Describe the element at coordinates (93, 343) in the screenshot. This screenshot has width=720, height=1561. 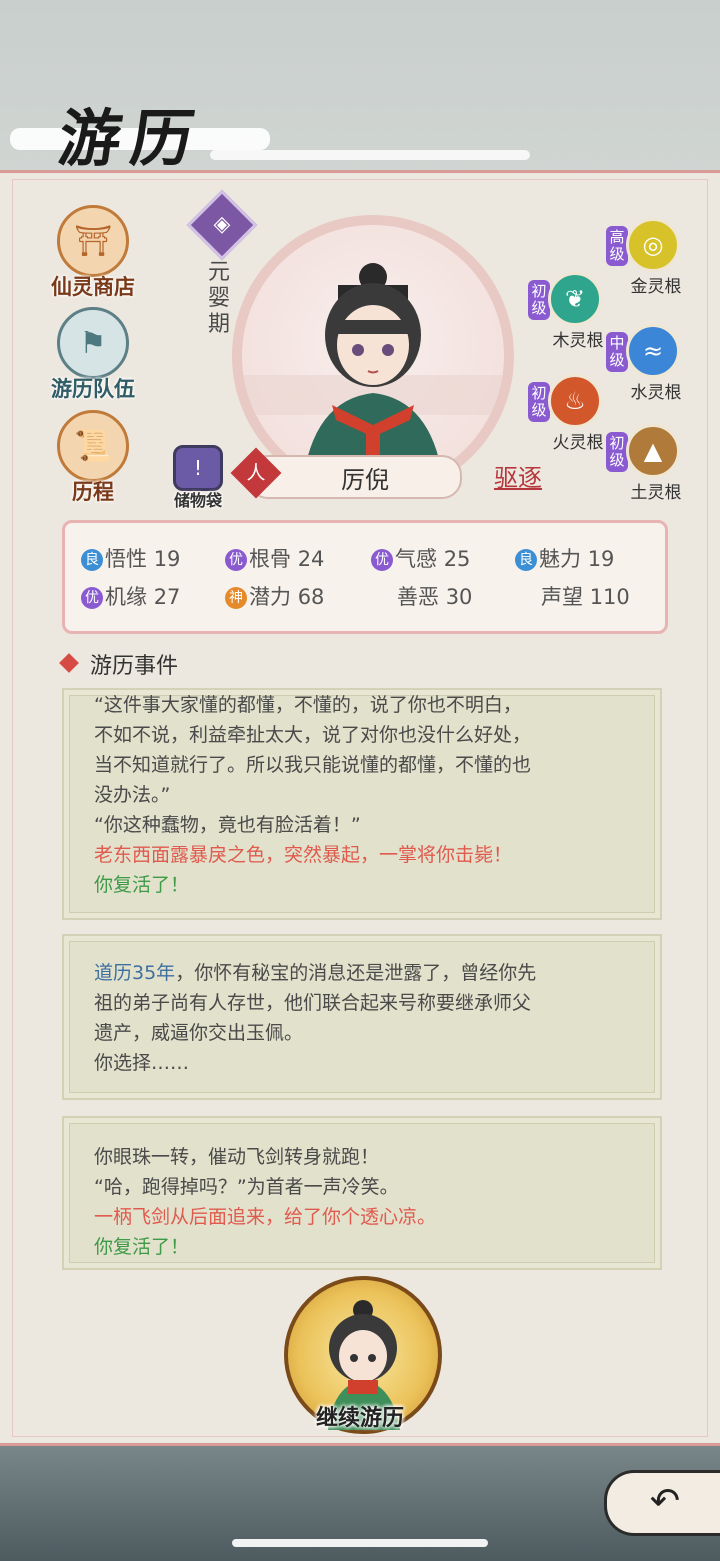
I see `team-flag-icon: ⚑` at that location.